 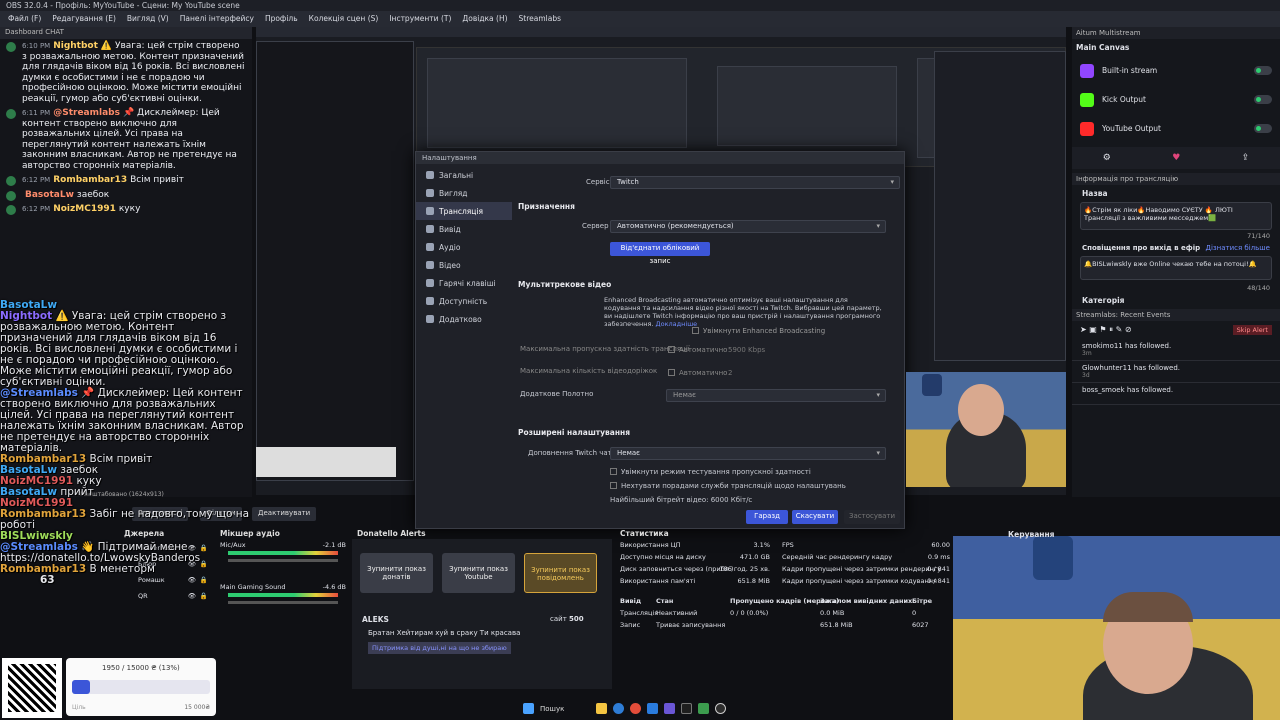 I want to click on enable-enhanced-checkbox: Увімкнути Enhanced Broadcasting, so click(x=758, y=331).